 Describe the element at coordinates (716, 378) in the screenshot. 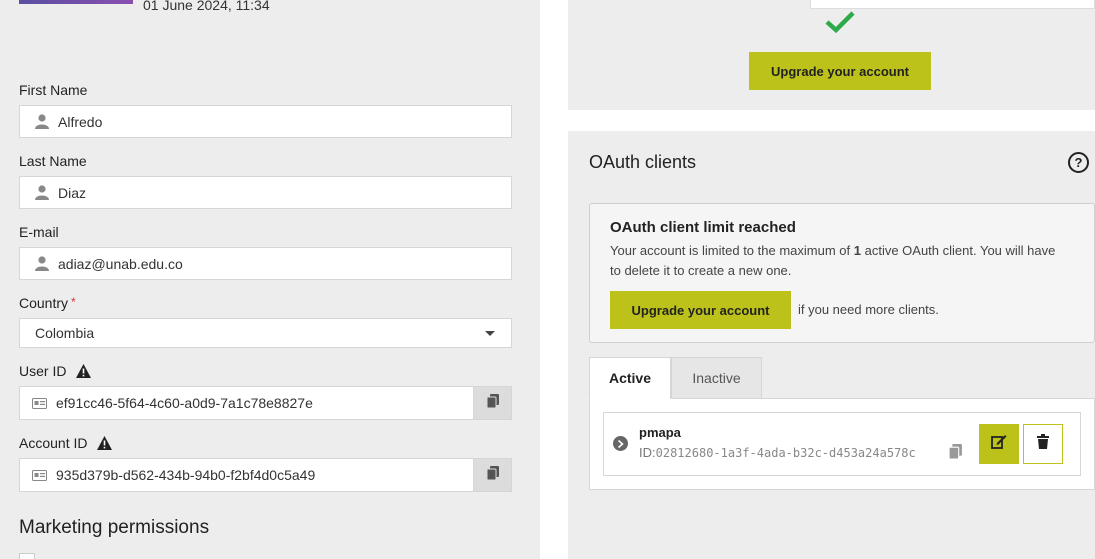

I see `tab-inactive: Inactive` at that location.